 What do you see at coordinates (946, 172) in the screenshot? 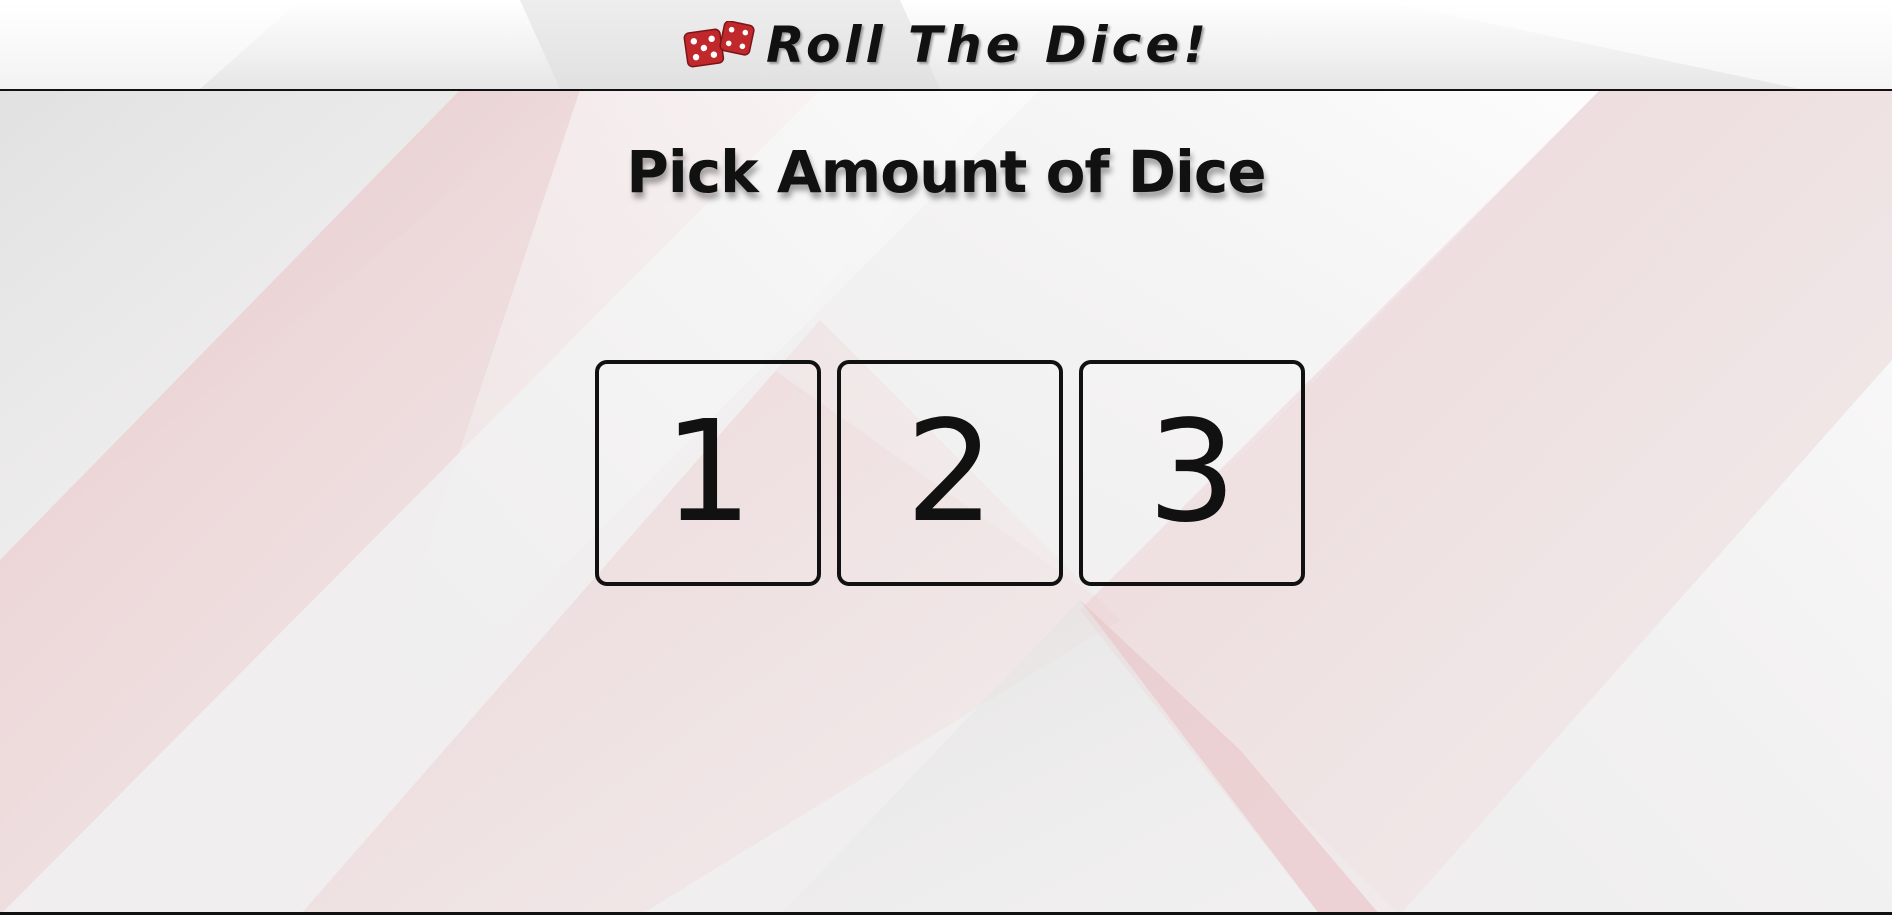
I see `page-title: Pick Amount of Dice` at bounding box center [946, 172].